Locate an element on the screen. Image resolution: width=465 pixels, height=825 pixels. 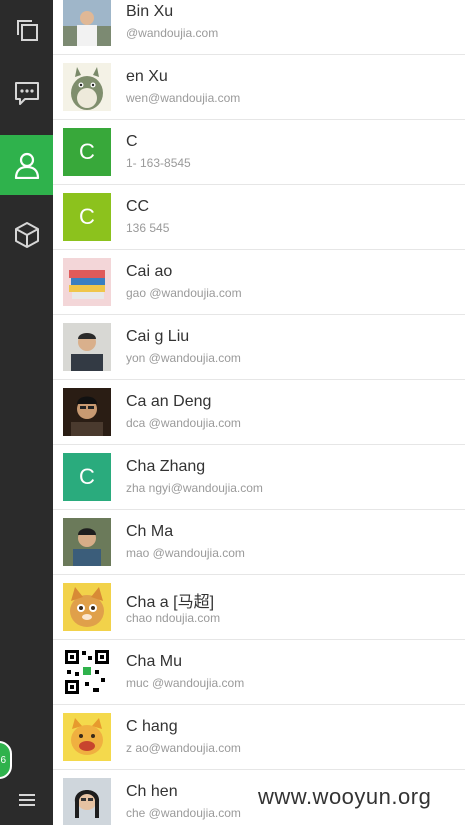
contact-row: Ca an Deng dca @wandoujia.com is located at coordinates (259, 412).